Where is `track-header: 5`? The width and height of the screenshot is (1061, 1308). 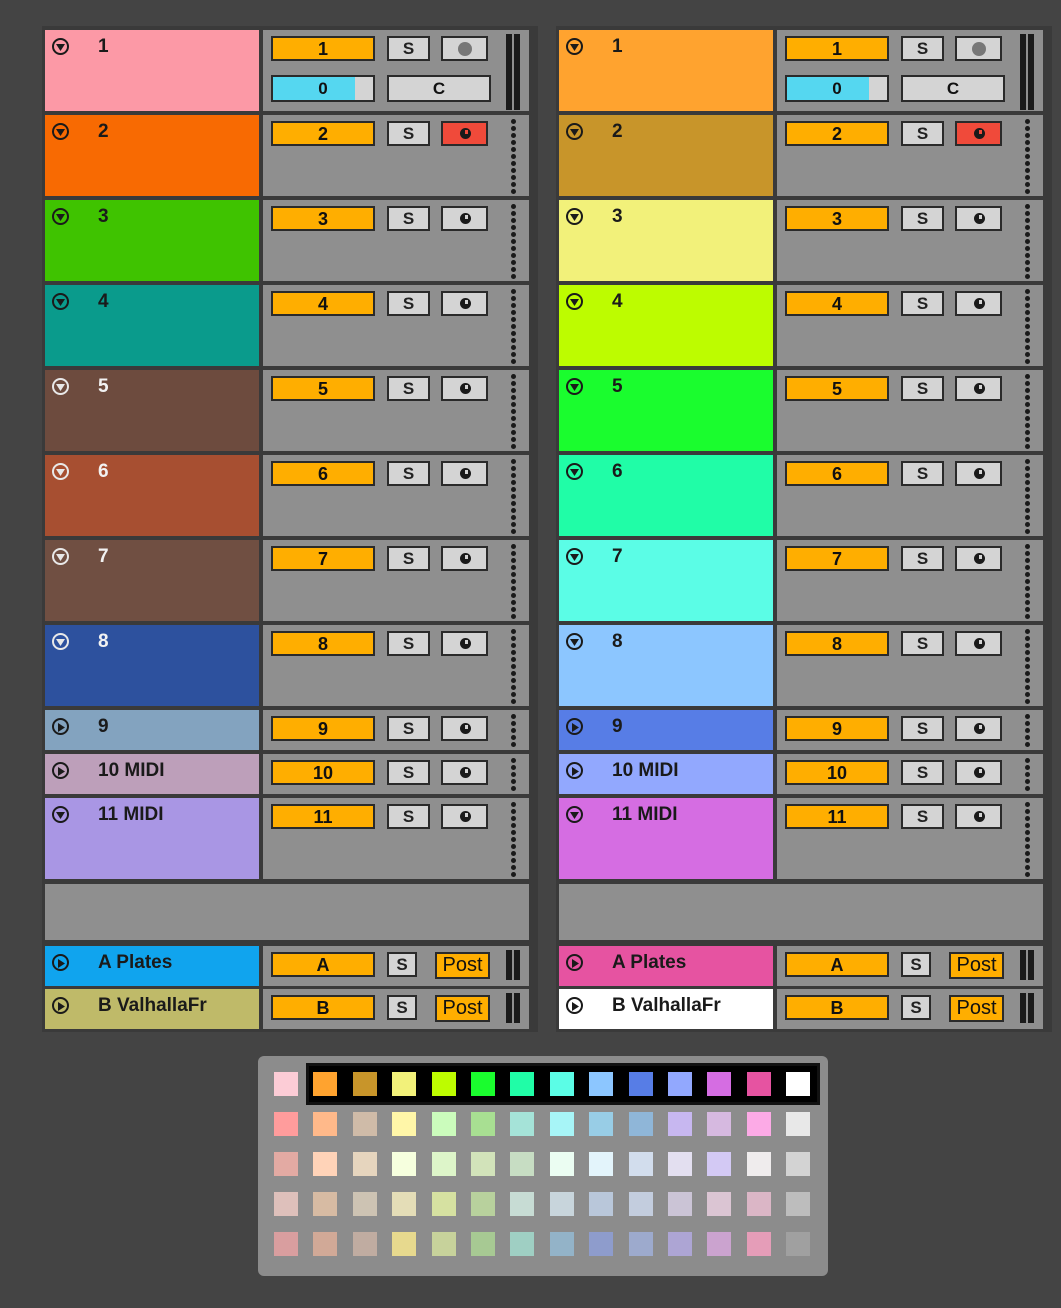 track-header: 5 is located at coordinates (666, 410).